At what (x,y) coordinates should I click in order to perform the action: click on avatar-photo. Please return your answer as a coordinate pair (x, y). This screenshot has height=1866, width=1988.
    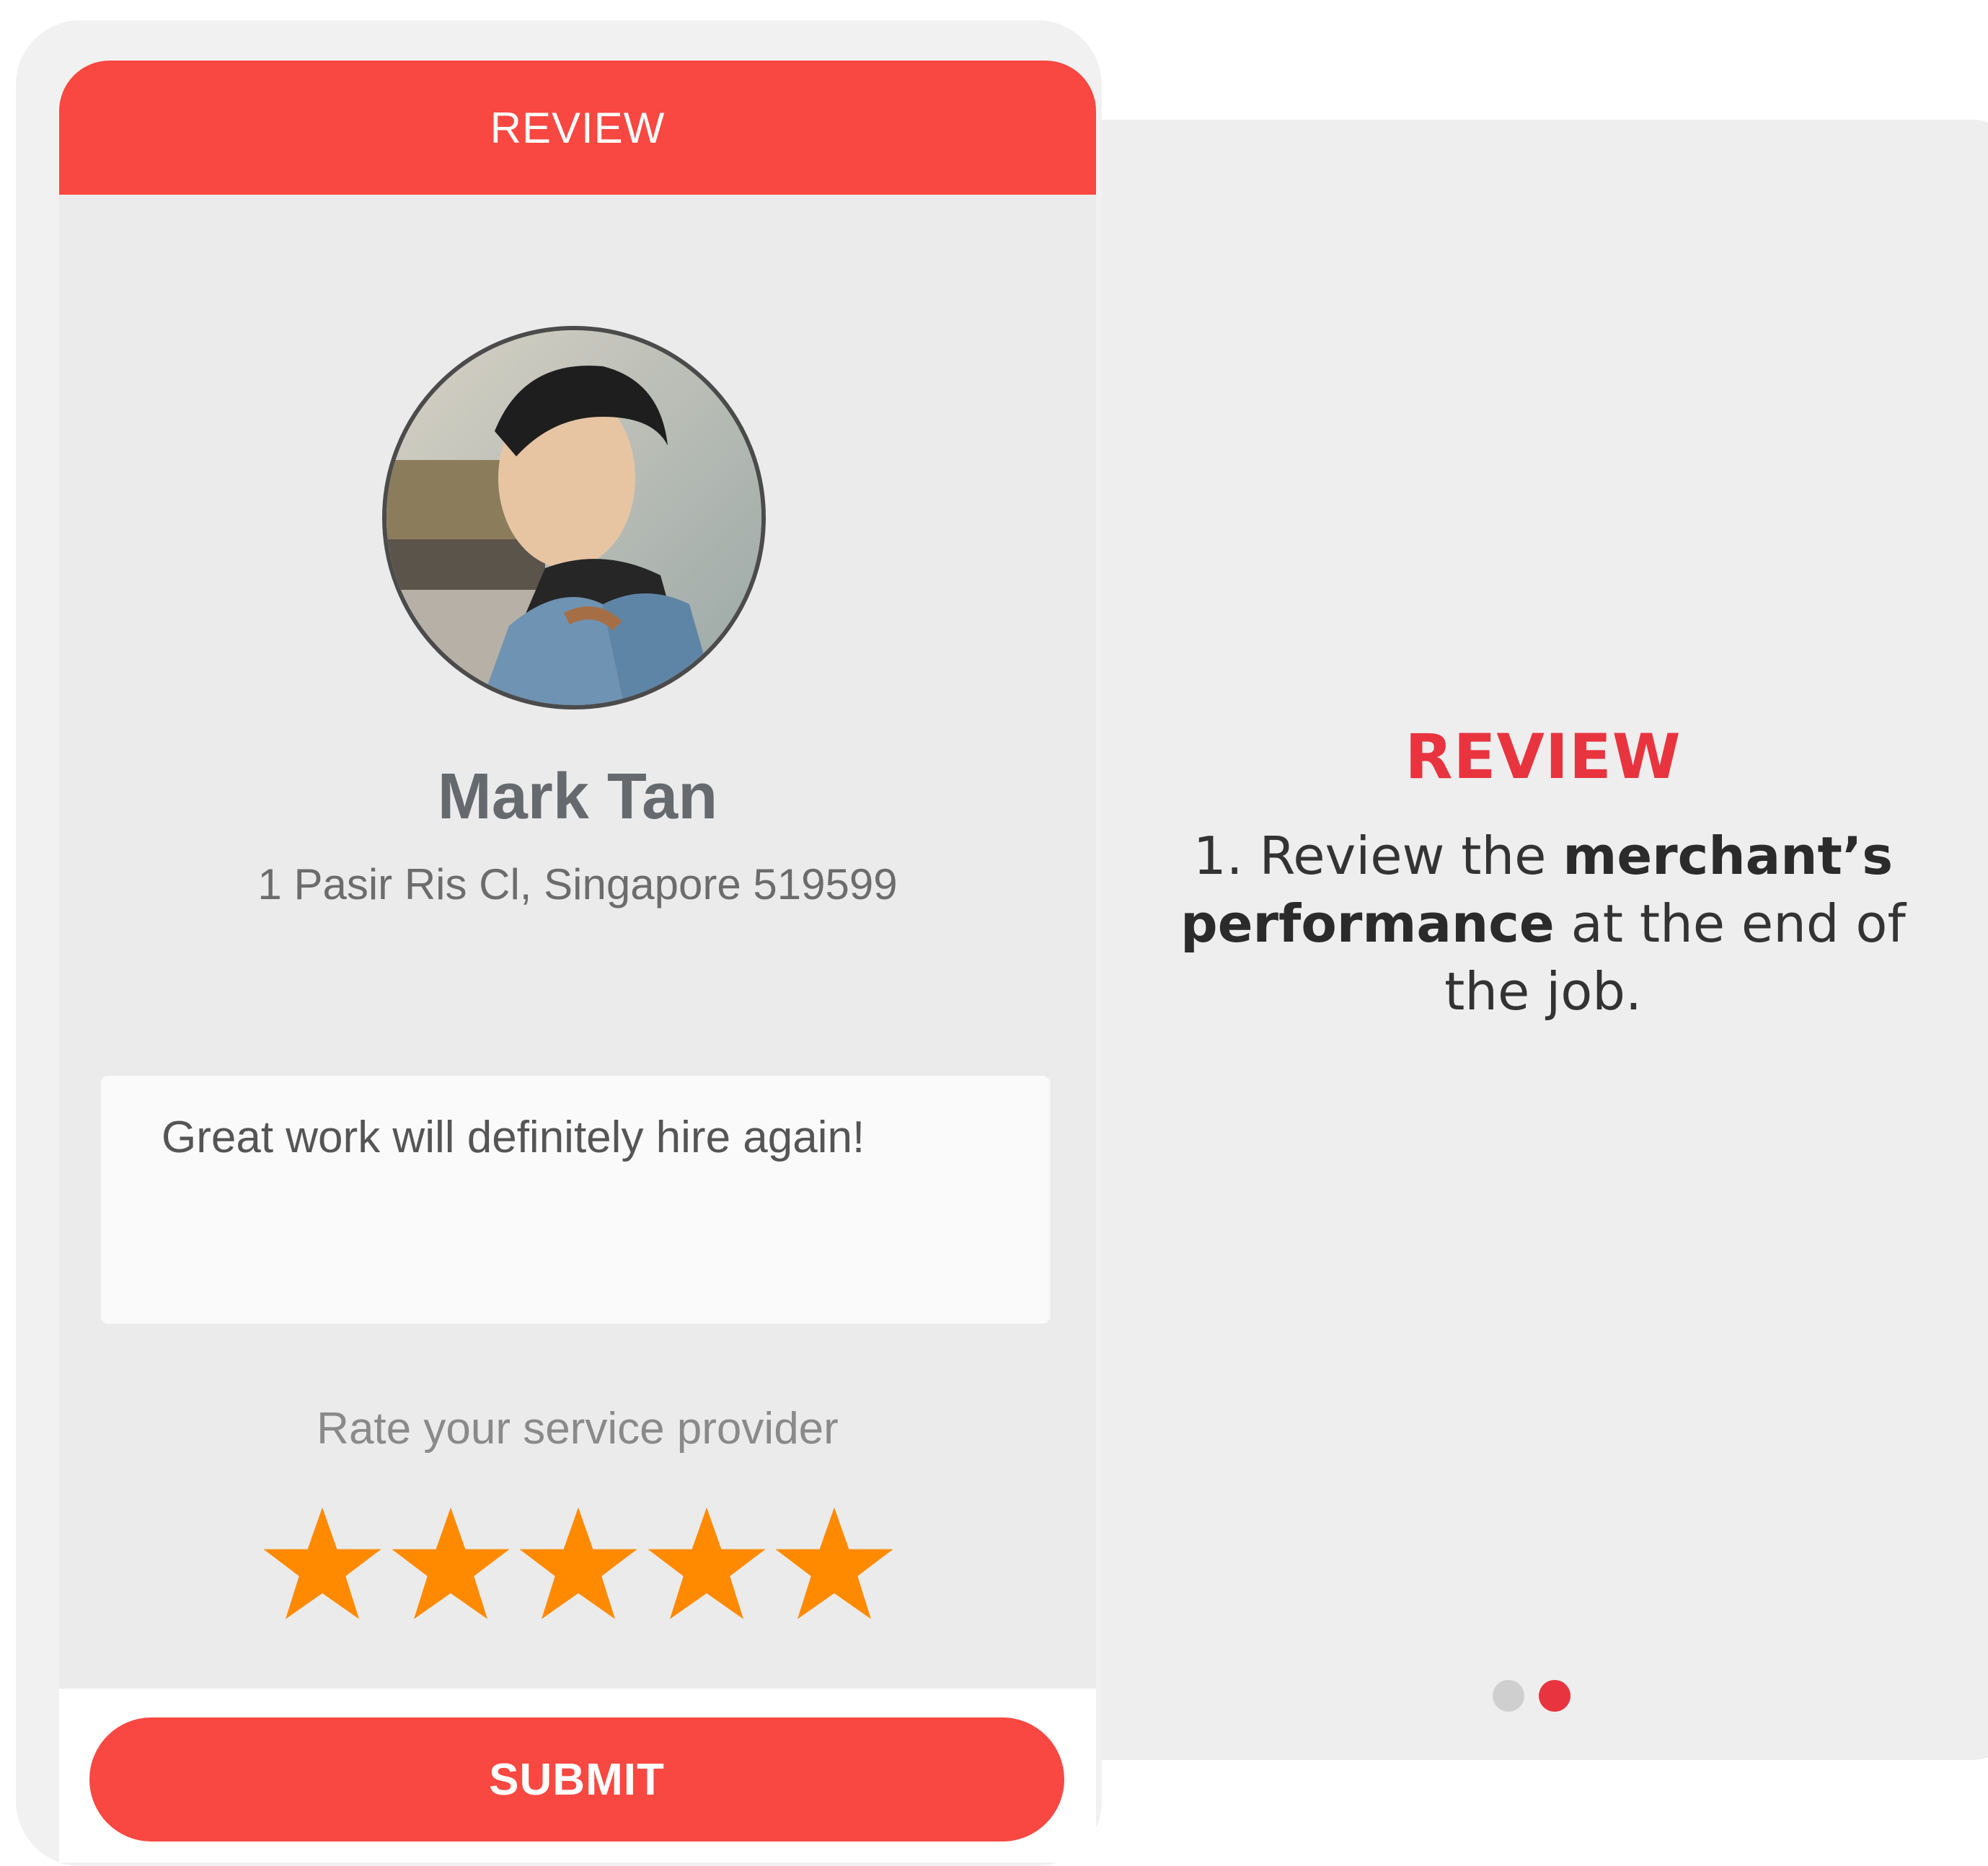
    Looking at the image, I should click on (573, 517).